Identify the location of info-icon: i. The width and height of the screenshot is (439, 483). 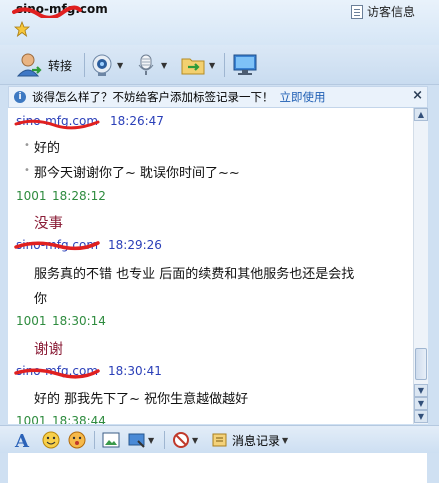
(20, 97).